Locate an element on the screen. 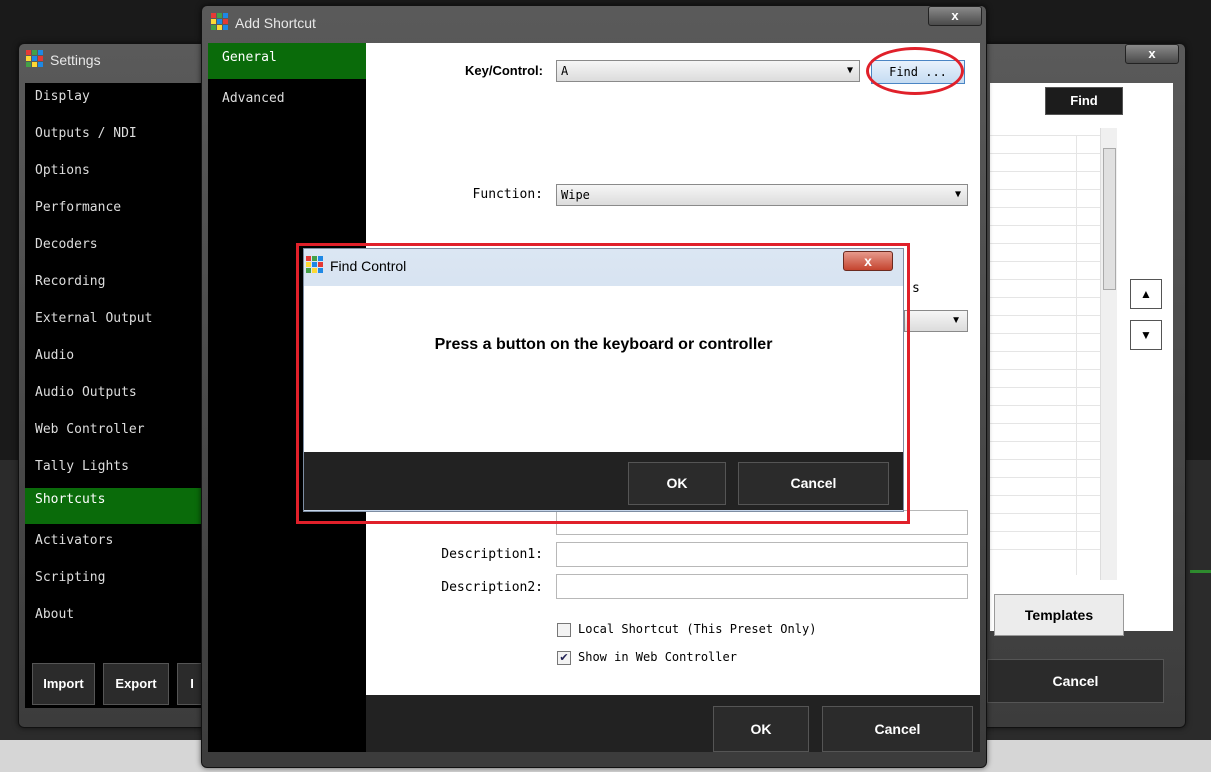  checkmark-icon: ✔ is located at coordinates (564, 658).